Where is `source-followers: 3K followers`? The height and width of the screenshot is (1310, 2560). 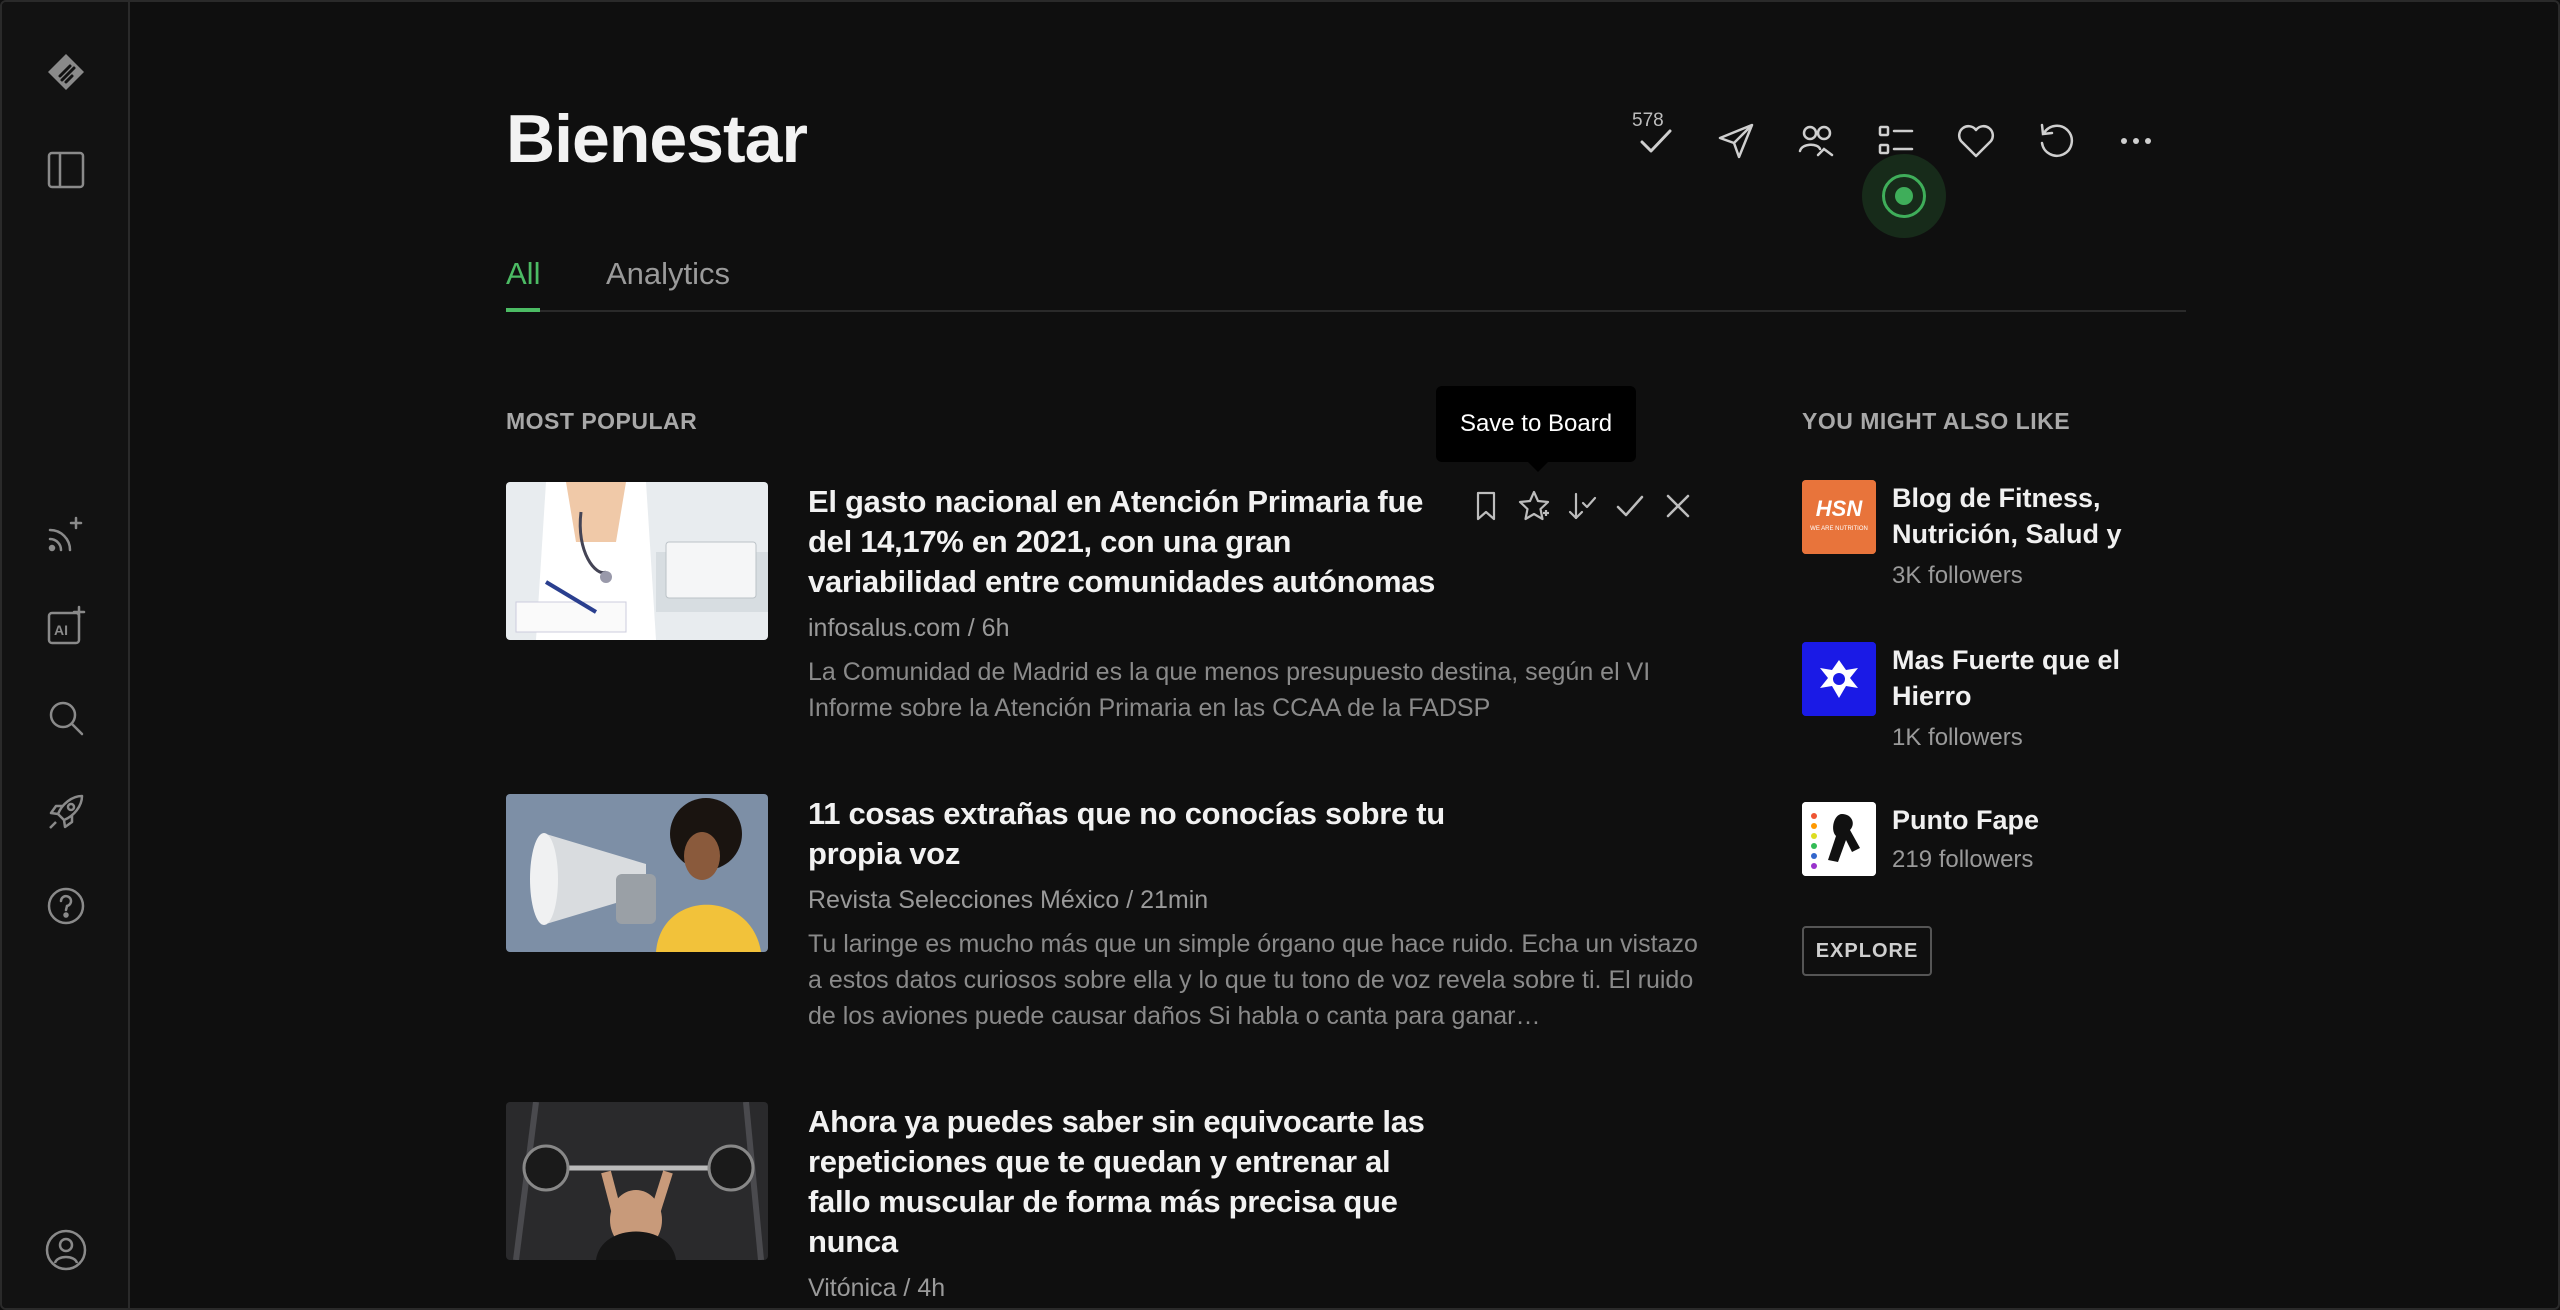
source-followers: 3K followers is located at coordinates (1957, 575).